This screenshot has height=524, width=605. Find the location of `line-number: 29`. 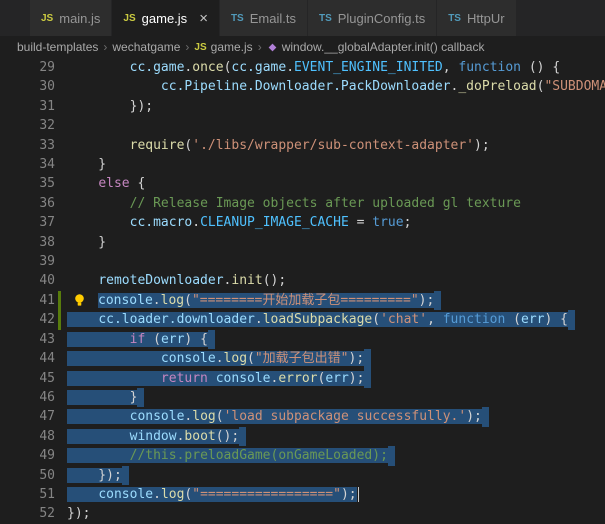

line-number: 29 is located at coordinates (47, 67).